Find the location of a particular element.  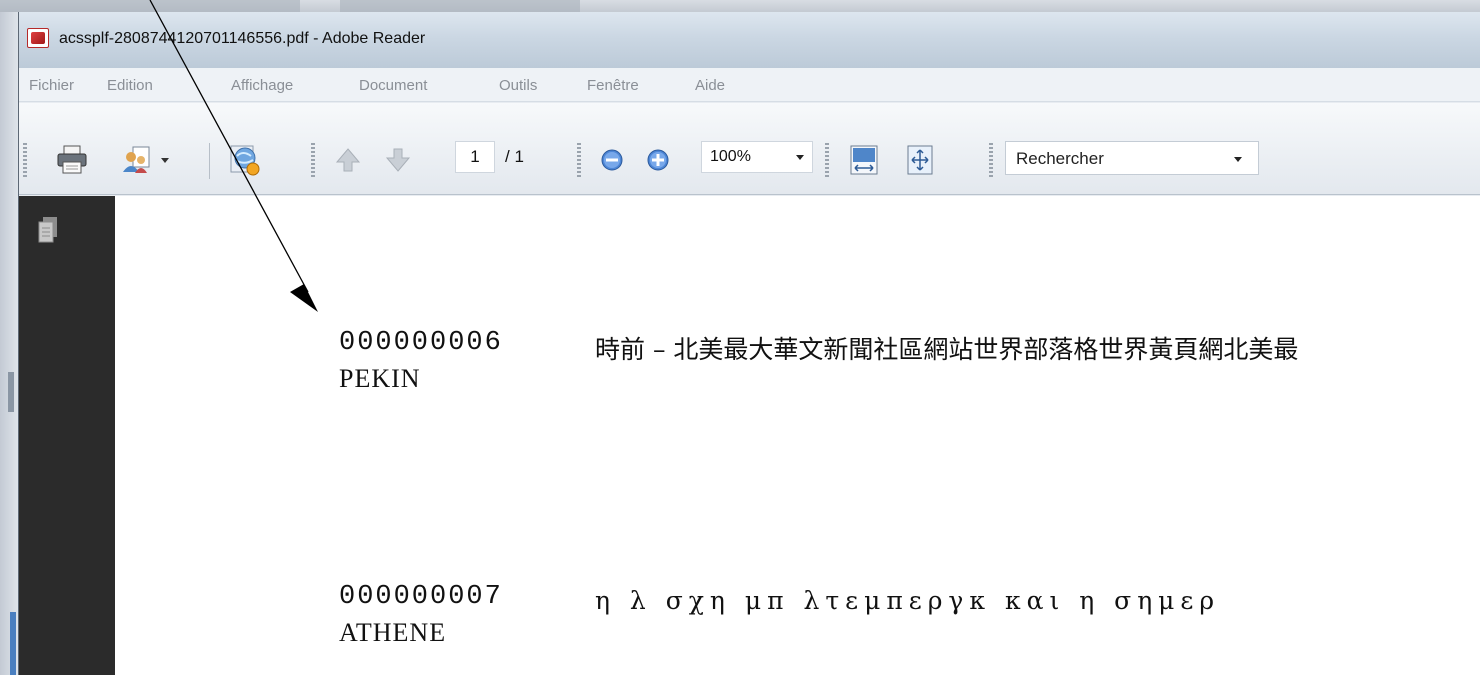

menu-affichage: Affichage is located at coordinates (262, 81).